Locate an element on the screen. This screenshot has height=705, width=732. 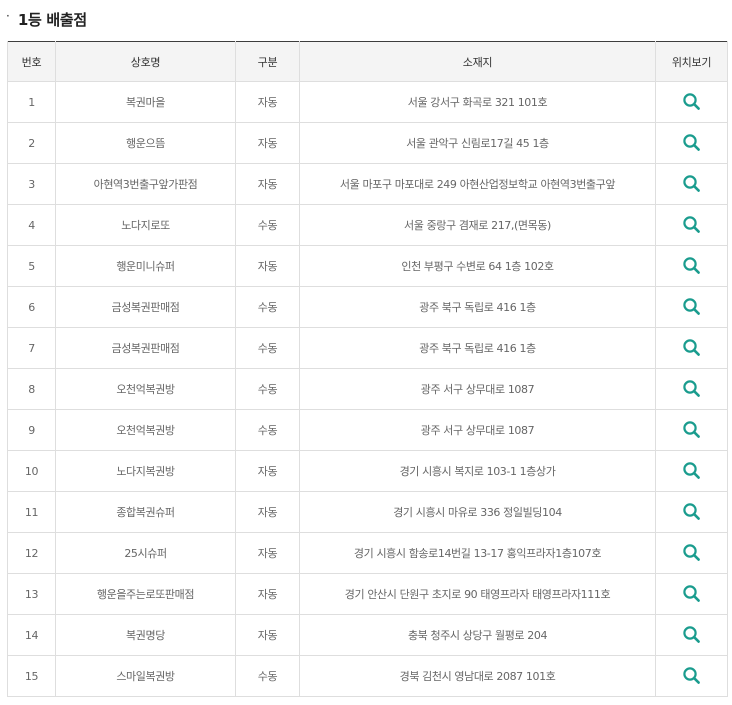
row-address: 경기 시흥시 마유로 336 정일빌딩104 is located at coordinates (477, 512).